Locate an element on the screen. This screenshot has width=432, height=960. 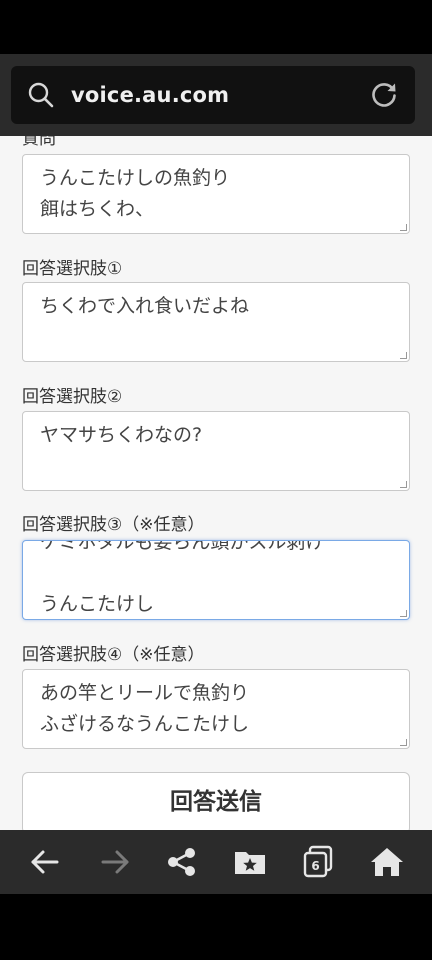
browser-toolbar: voice.au.com is located at coordinates (216, 95).